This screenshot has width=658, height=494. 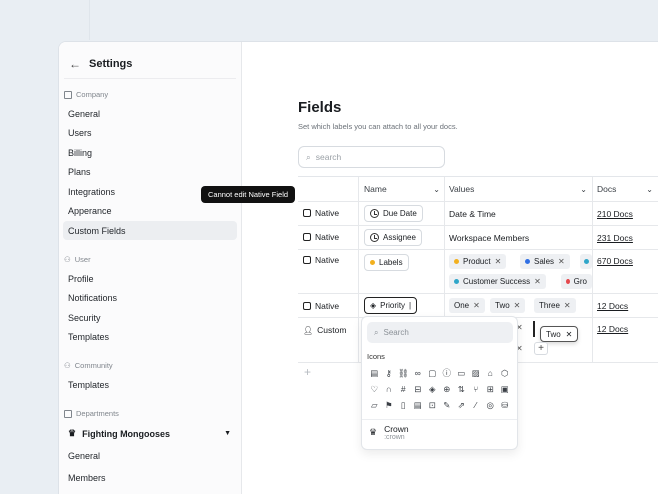 I want to click on hash-icon: #, so click(x=403, y=389).